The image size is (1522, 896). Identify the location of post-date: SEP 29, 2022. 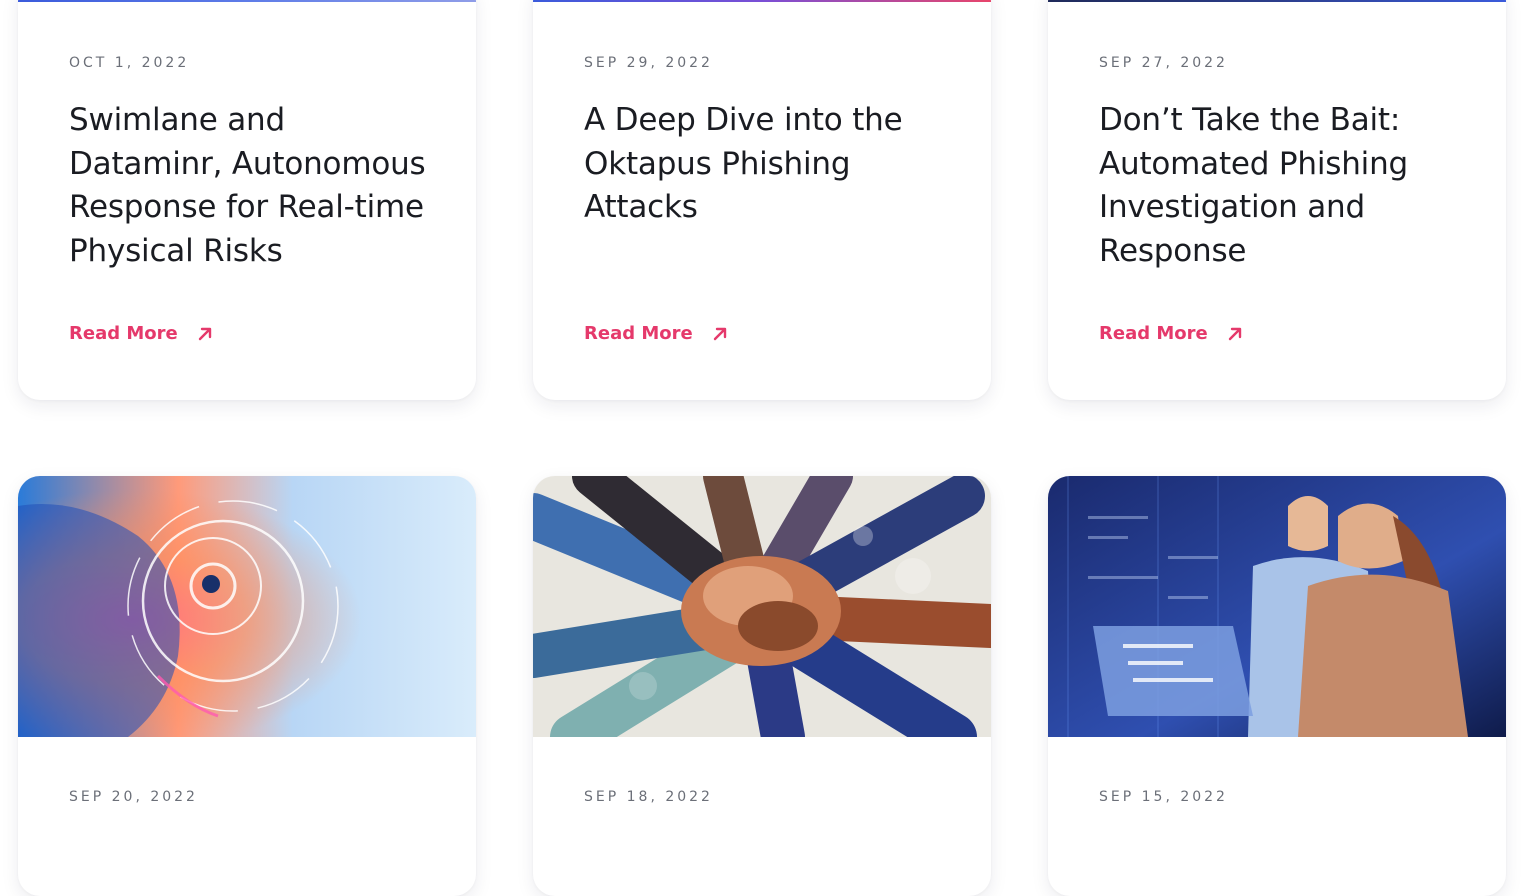
(648, 63).